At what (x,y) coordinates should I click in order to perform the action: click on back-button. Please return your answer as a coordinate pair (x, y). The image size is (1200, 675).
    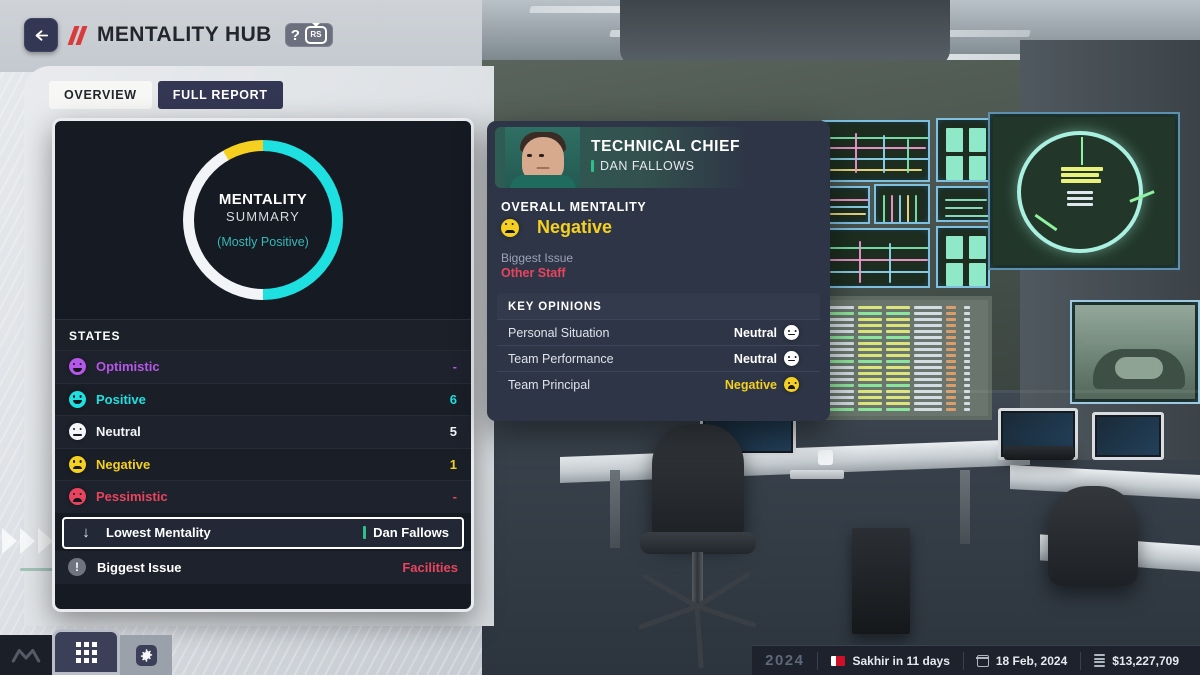
    Looking at the image, I should click on (41, 35).